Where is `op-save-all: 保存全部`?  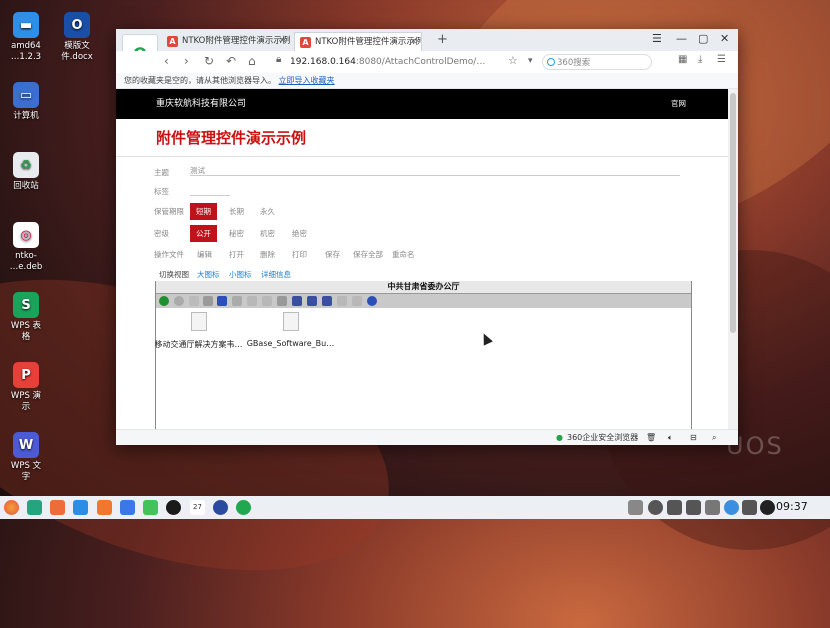
op-save-all: 保存全部 is located at coordinates (368, 254).